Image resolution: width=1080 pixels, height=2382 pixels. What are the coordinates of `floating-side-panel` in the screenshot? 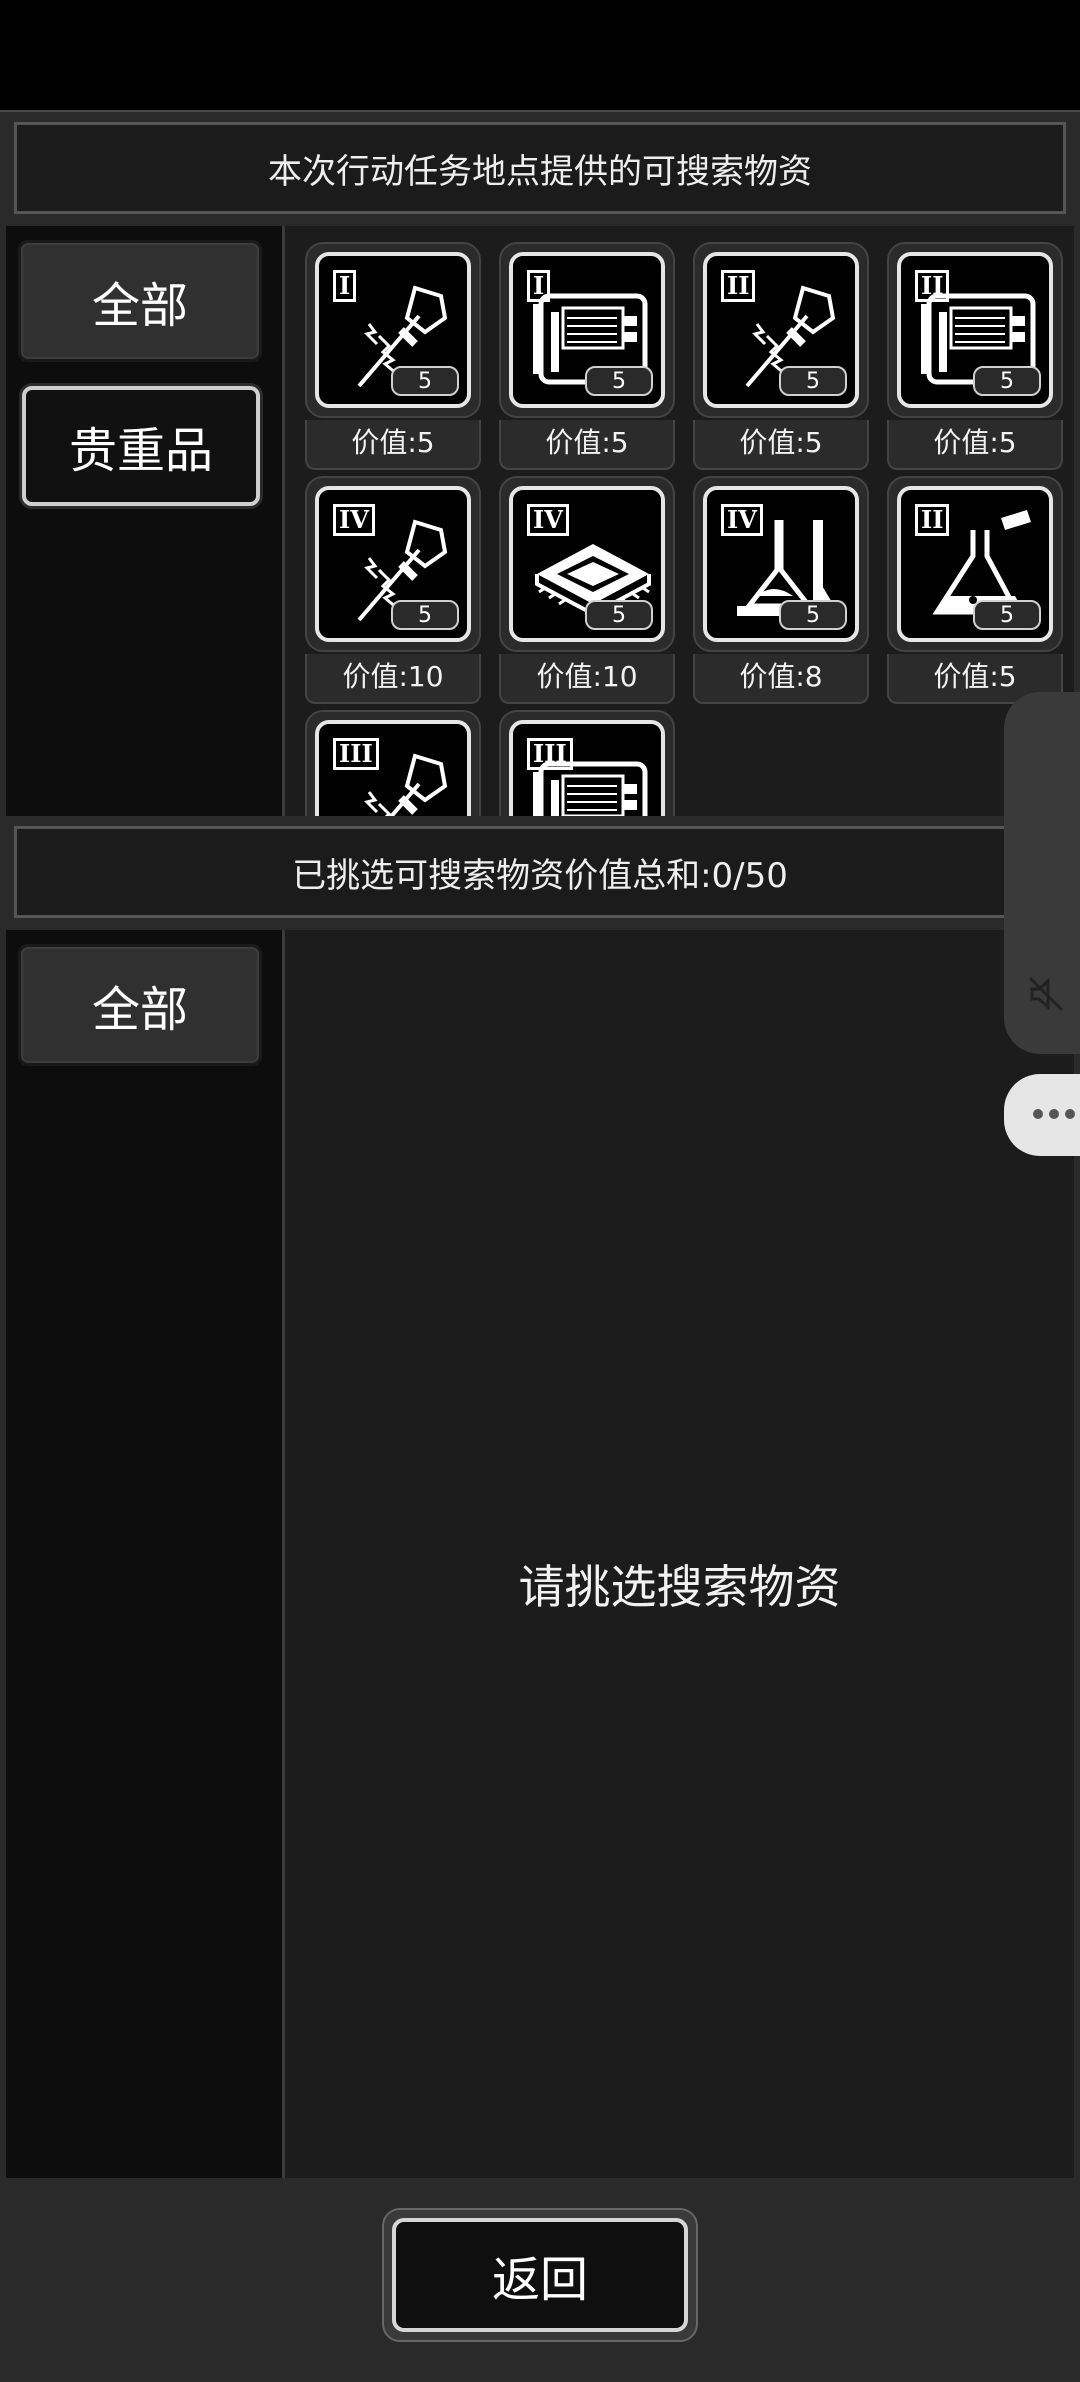 It's located at (1042, 873).